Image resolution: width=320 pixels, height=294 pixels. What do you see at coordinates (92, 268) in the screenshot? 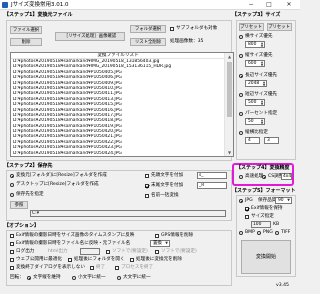
I see `exit-checkbox` at bounding box center [92, 268].